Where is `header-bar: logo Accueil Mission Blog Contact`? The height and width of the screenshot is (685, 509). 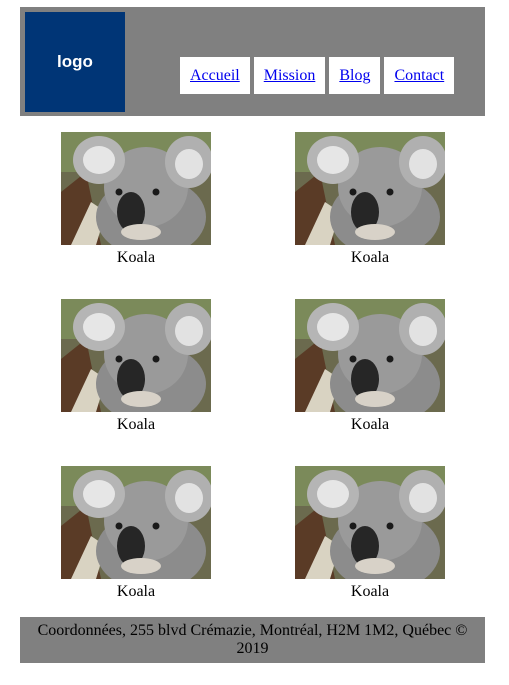
header-bar: logo Accueil Mission Blog Contact is located at coordinates (252, 61).